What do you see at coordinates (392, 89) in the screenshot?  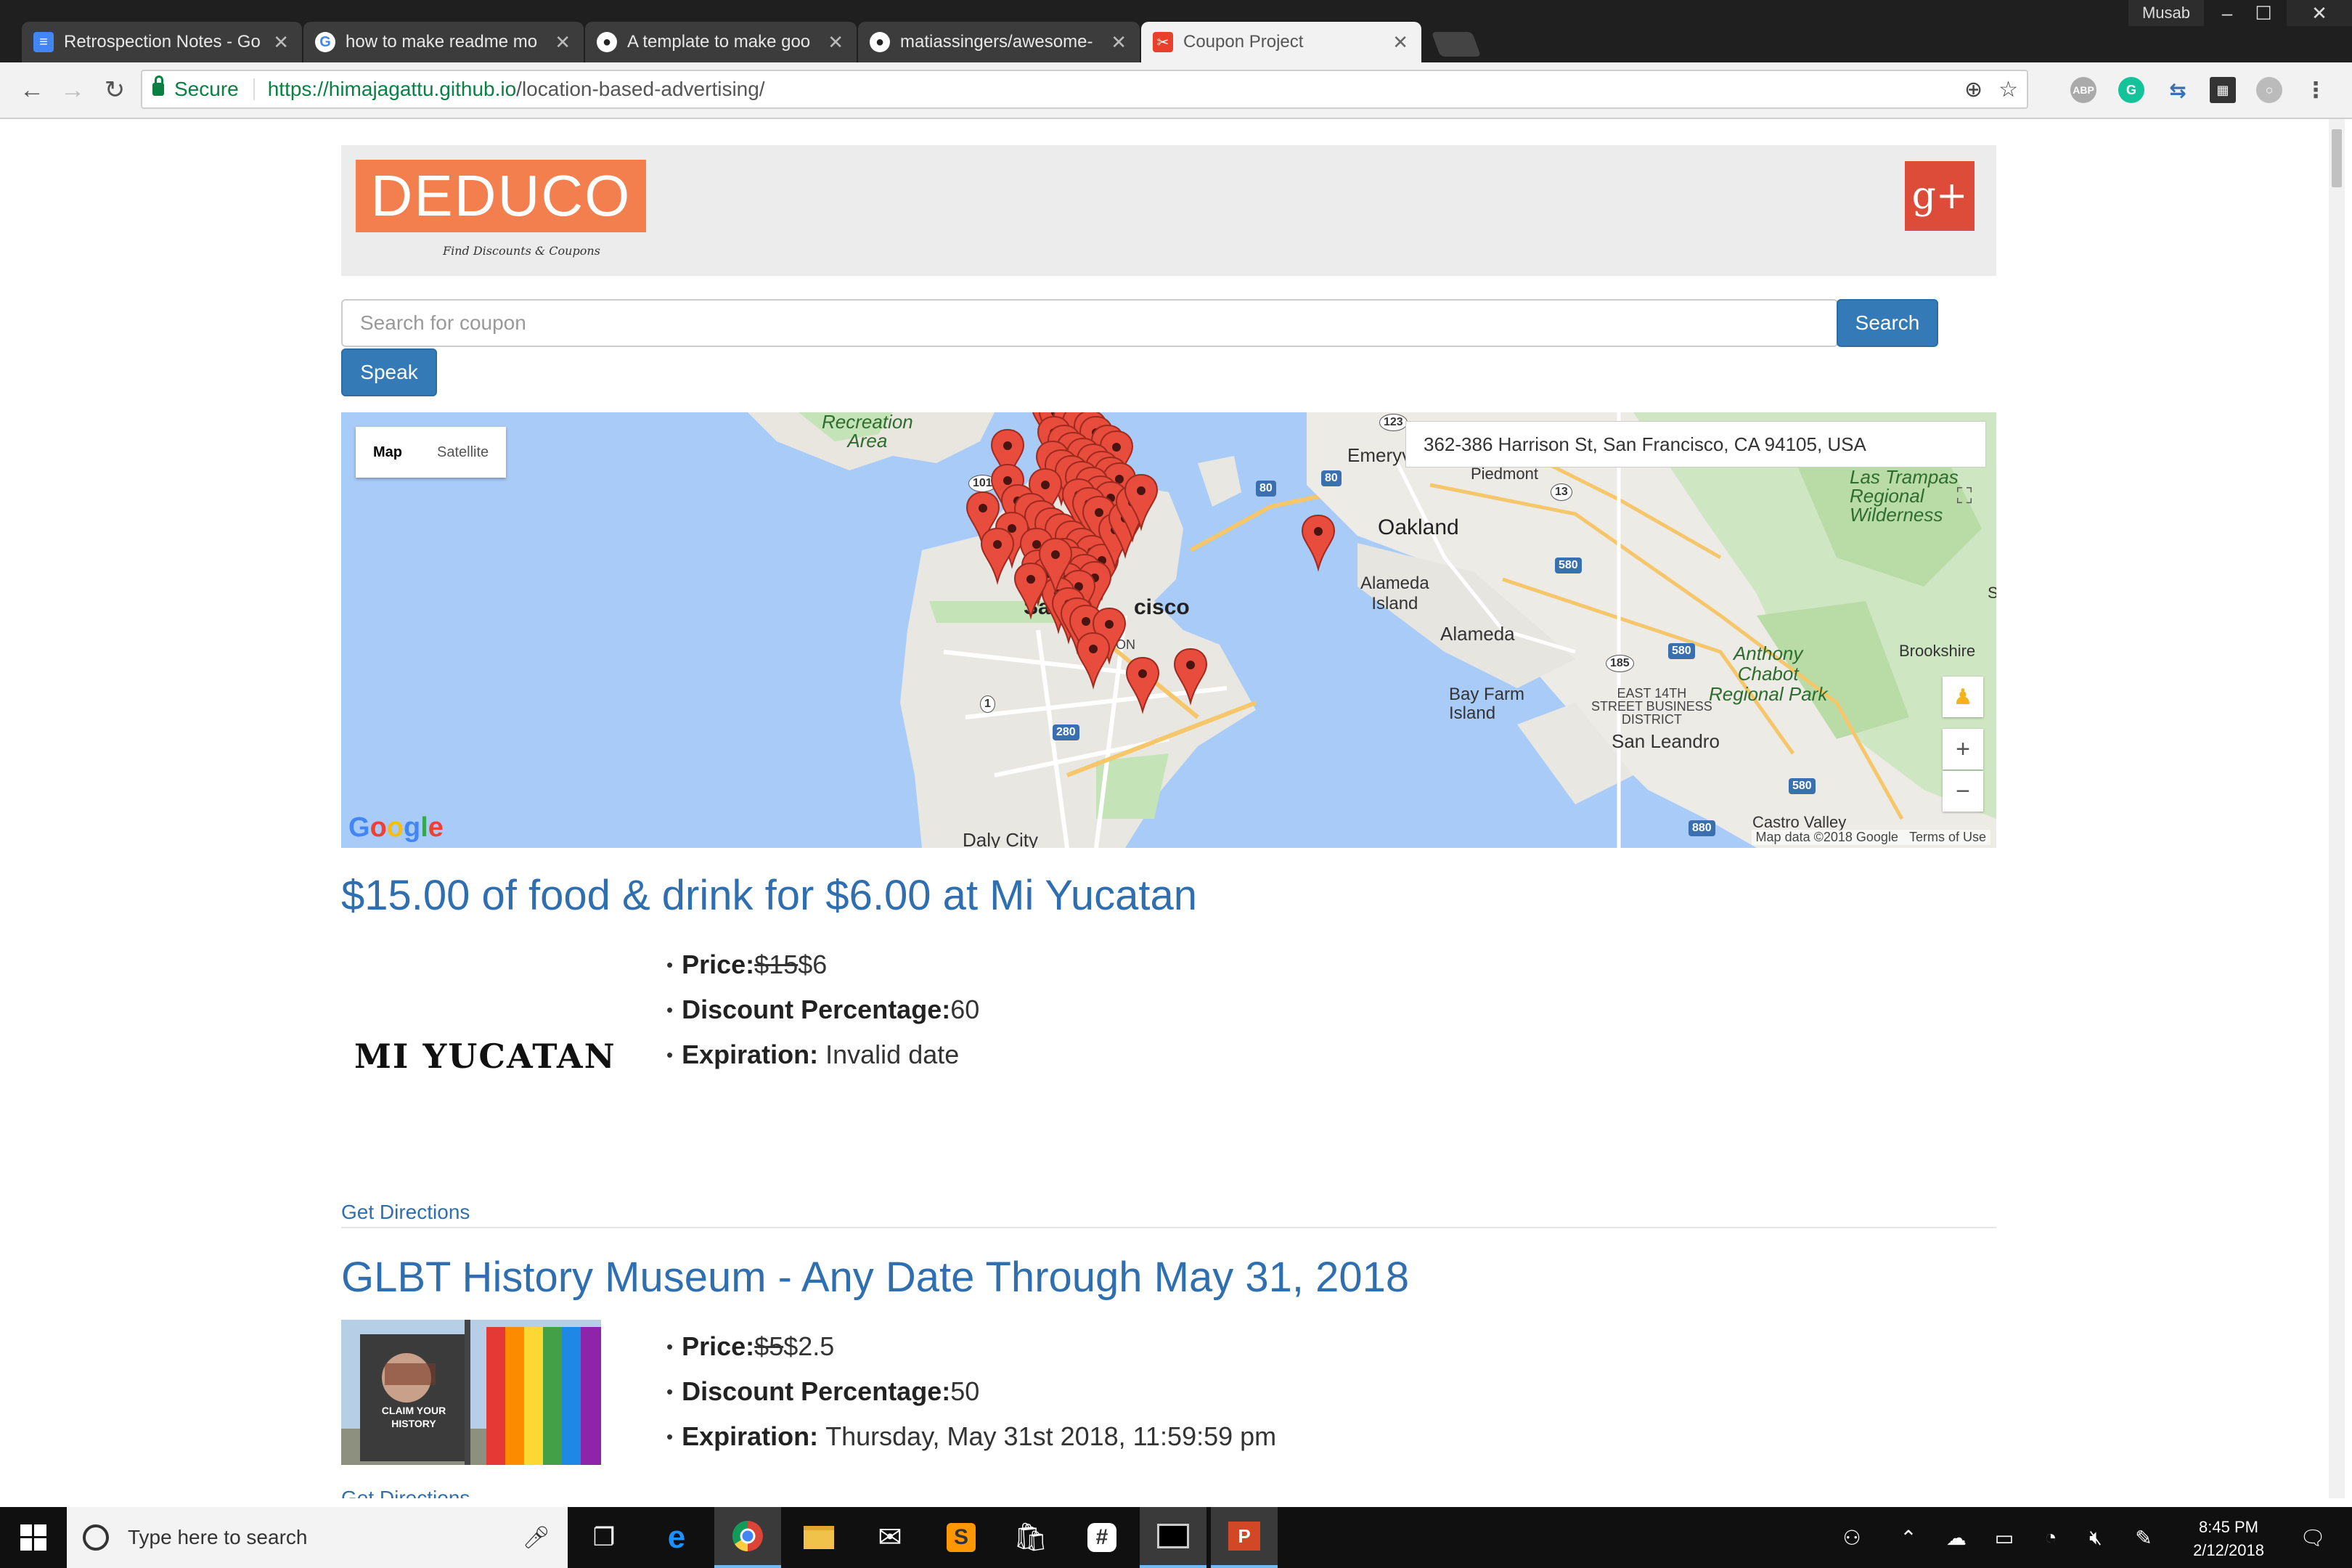 I see `url-host: https://himajagattu.github.io` at bounding box center [392, 89].